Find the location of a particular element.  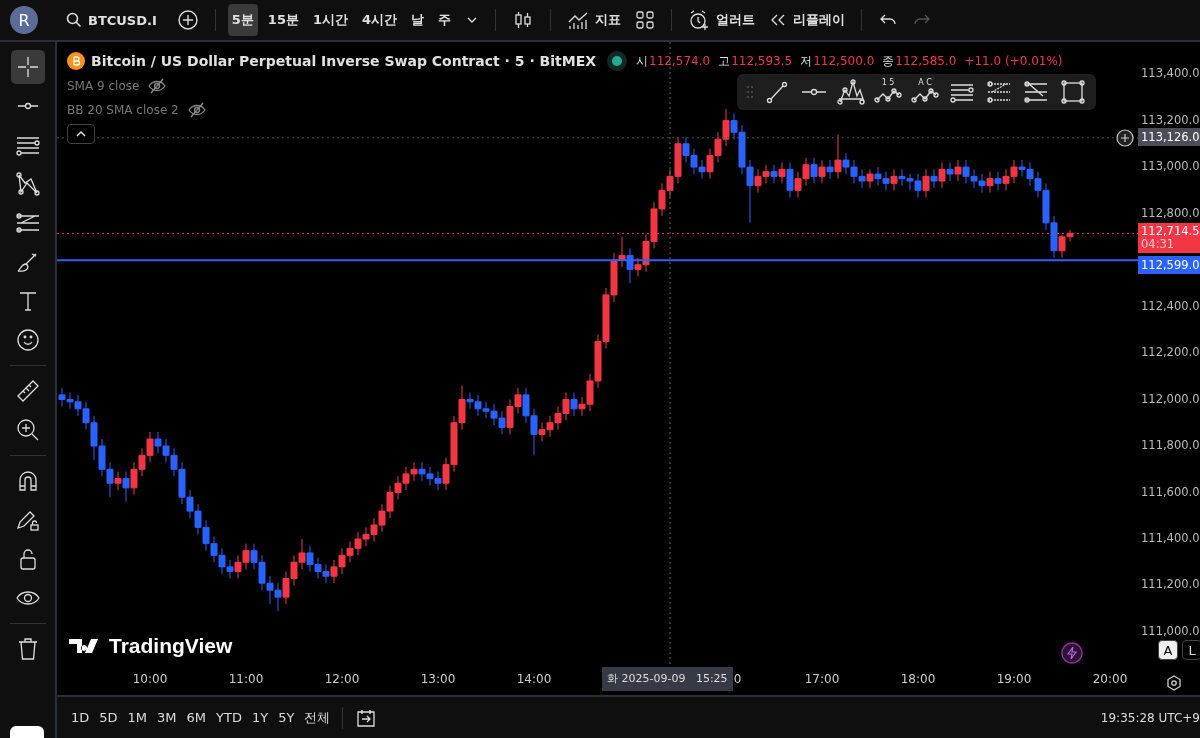

scale-mode-button: L is located at coordinates (1191, 650).